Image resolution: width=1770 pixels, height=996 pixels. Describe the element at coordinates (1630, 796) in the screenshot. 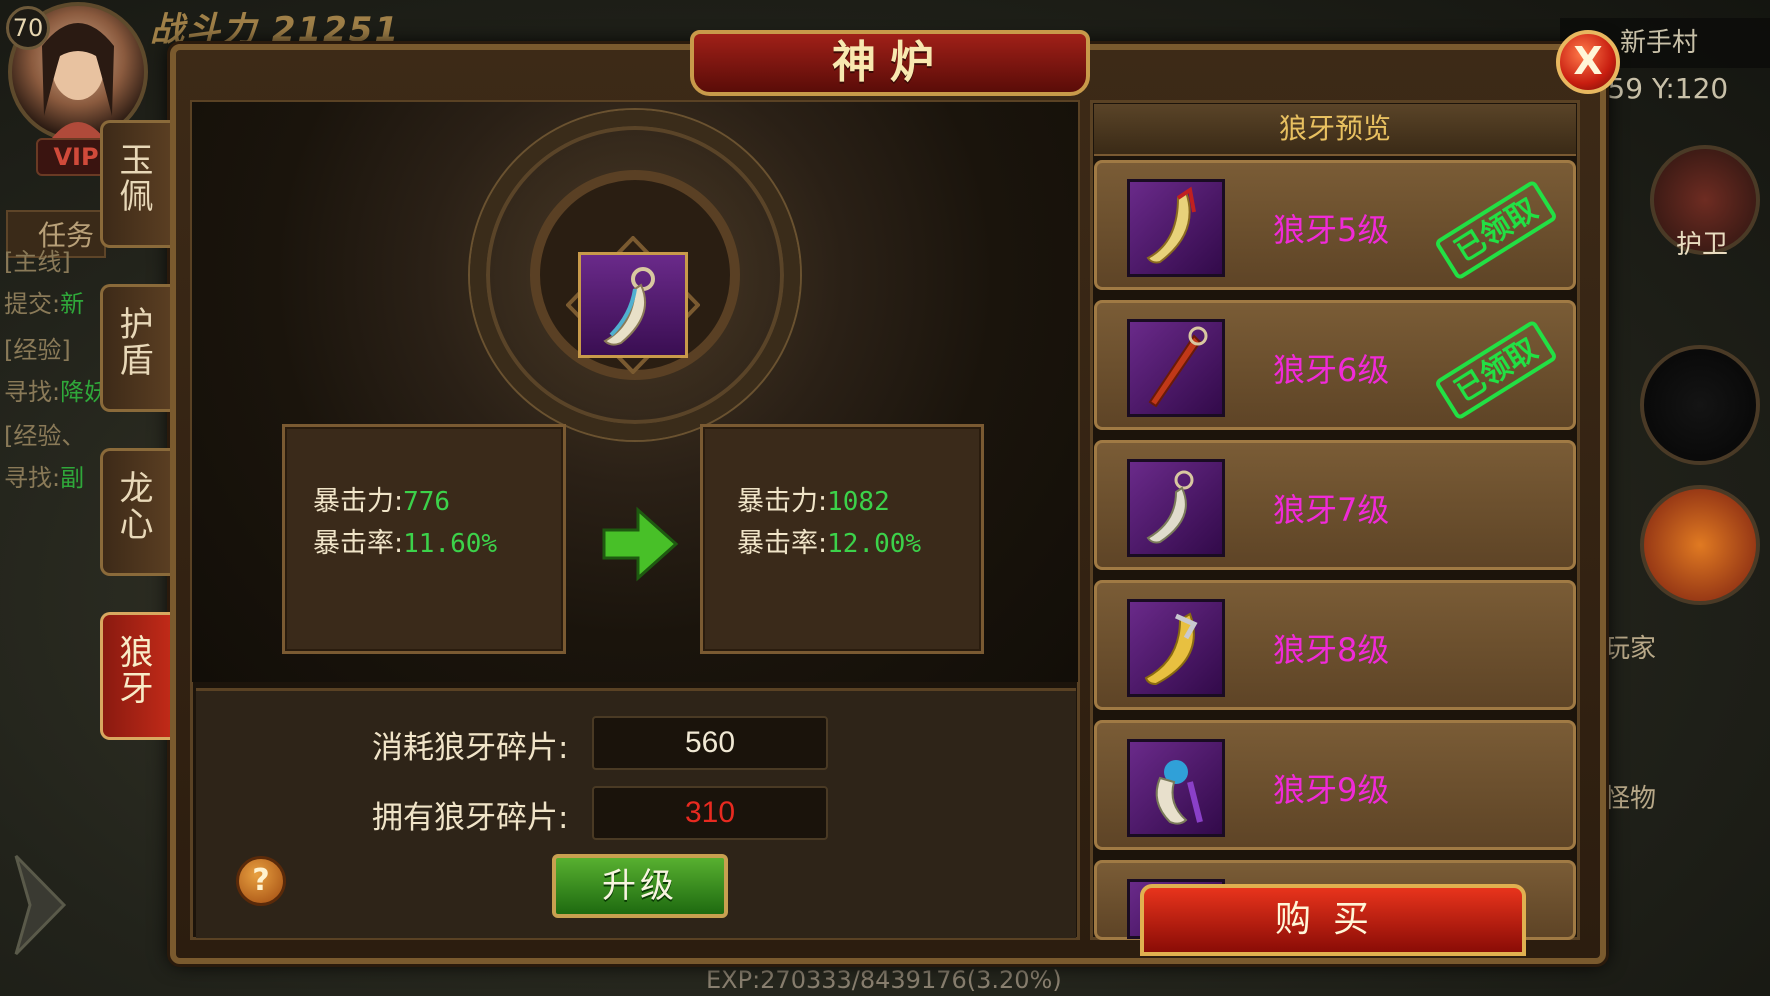

I see `monster-target-label: 怪物` at that location.